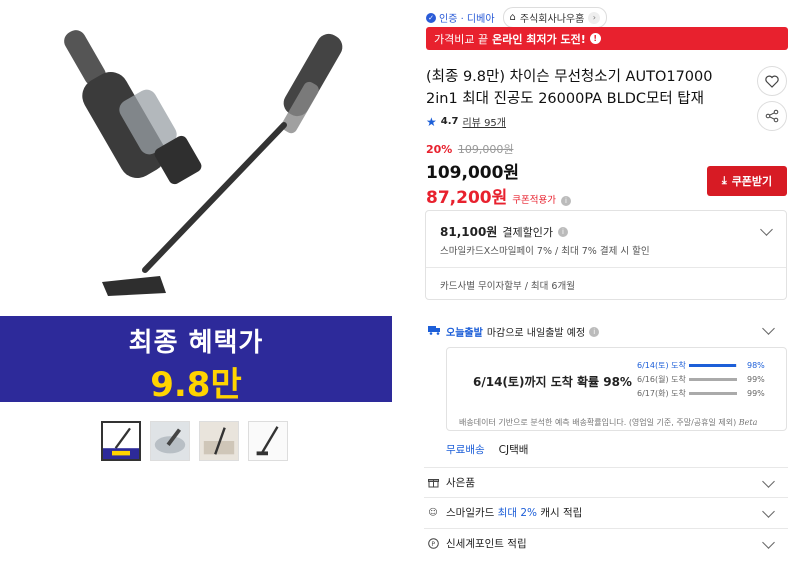 This screenshot has width=800, height=562. I want to click on point-icon: P, so click(433, 544).